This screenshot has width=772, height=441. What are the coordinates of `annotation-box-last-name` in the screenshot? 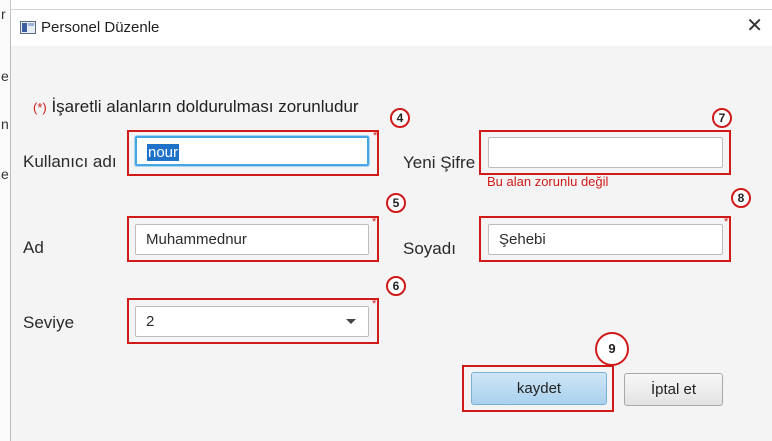 It's located at (605, 239).